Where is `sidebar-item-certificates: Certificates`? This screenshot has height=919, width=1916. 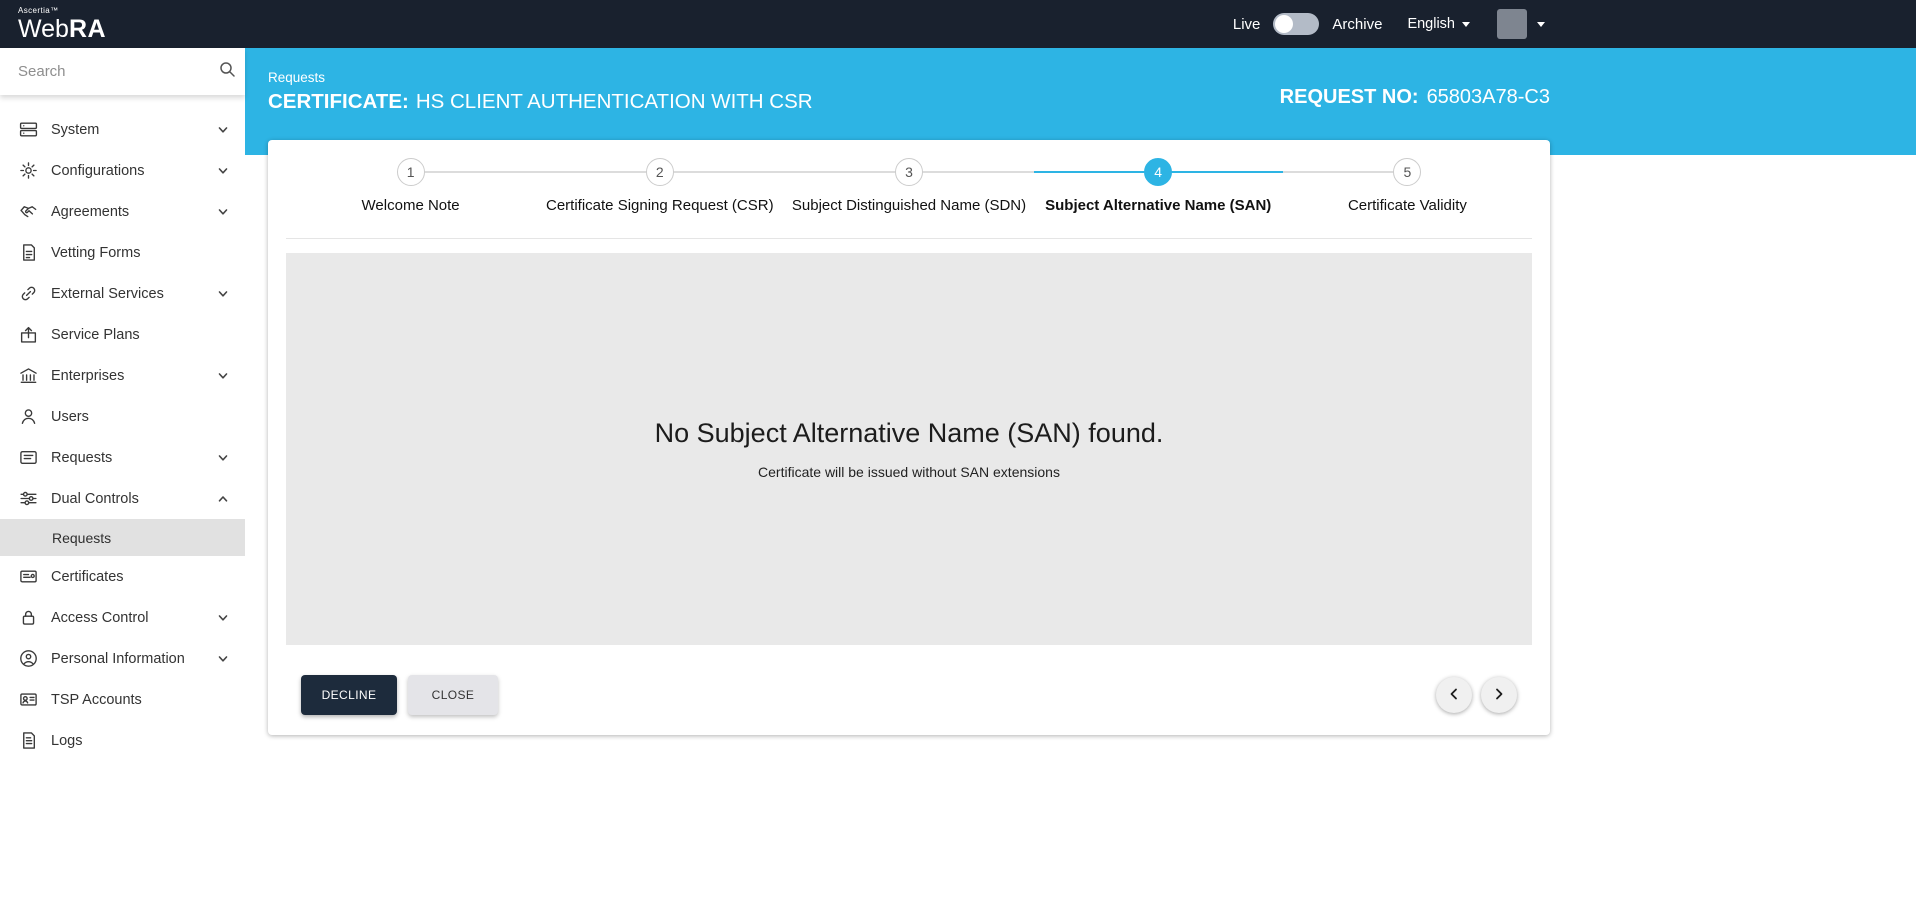 sidebar-item-certificates: Certificates is located at coordinates (122, 576).